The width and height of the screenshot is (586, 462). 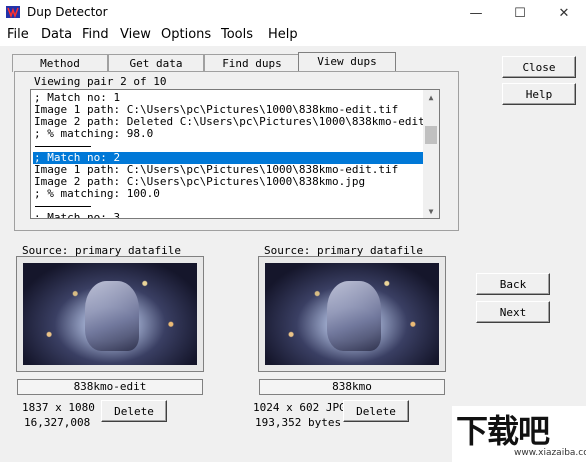 What do you see at coordinates (67, 12) in the screenshot?
I see `window-title: Dup Detector` at bounding box center [67, 12].